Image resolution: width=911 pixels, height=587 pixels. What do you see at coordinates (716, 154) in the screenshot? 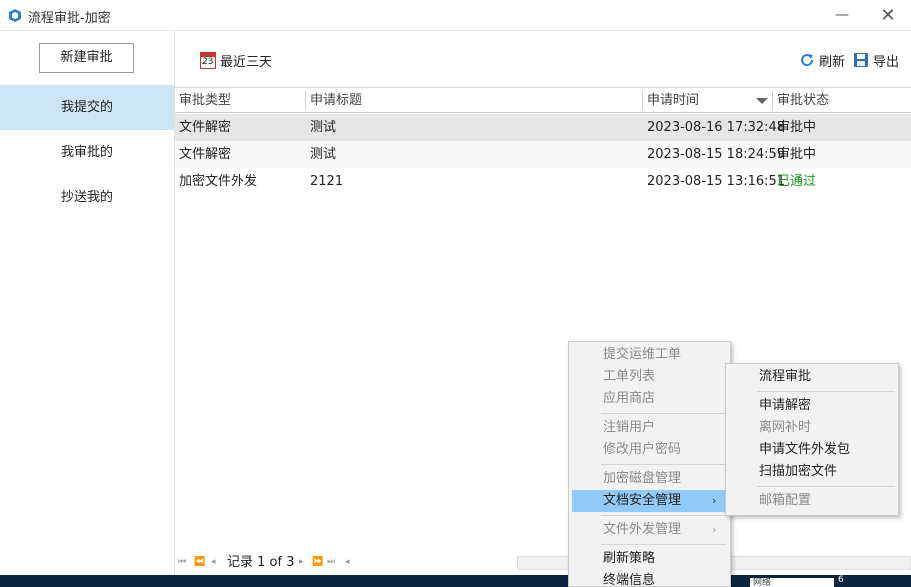
I see `cell-time: 2023-08-15 18:24:59` at bounding box center [716, 154].